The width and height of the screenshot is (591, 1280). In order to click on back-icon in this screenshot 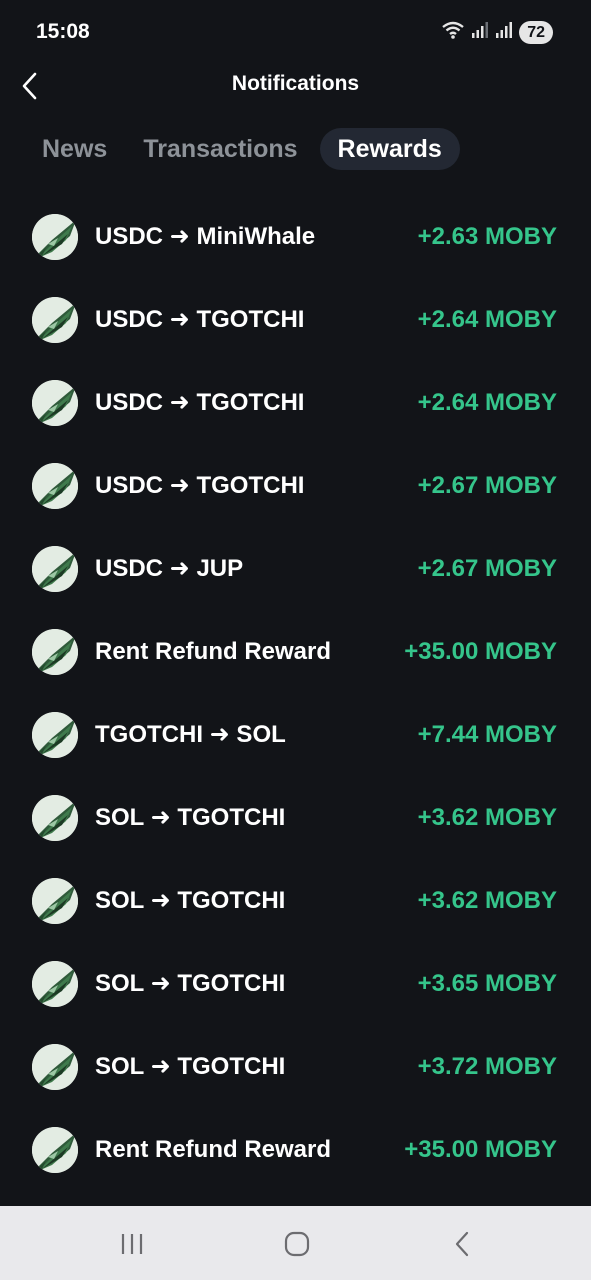, I will do `click(462, 1244)`.